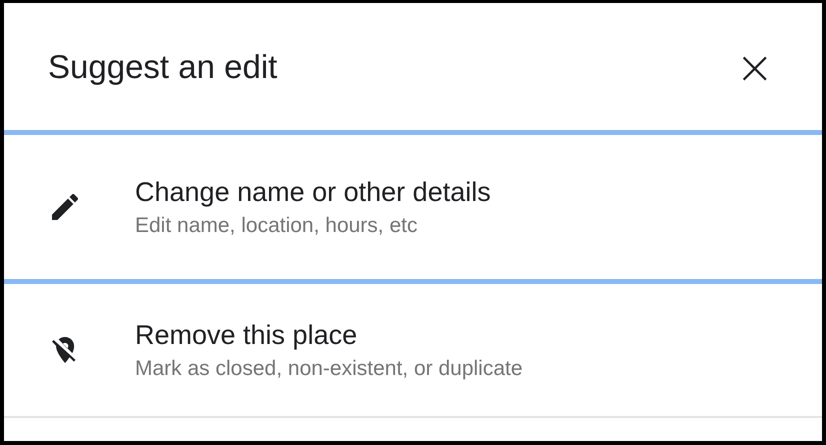 The image size is (826, 445). What do you see at coordinates (65, 350) in the screenshot?
I see `location-off-icon` at bounding box center [65, 350].